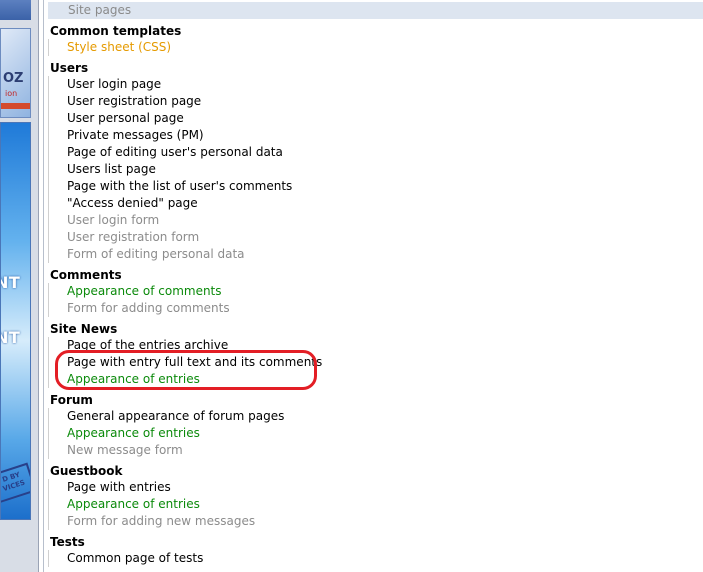 This screenshot has width=703, height=572. Describe the element at coordinates (113, 220) in the screenshot. I see `tree-item-user-login-form: User login form` at that location.